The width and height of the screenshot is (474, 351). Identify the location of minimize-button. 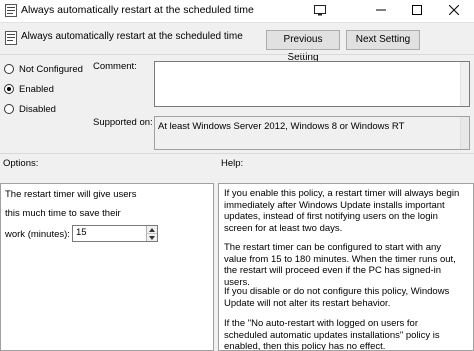
(381, 11).